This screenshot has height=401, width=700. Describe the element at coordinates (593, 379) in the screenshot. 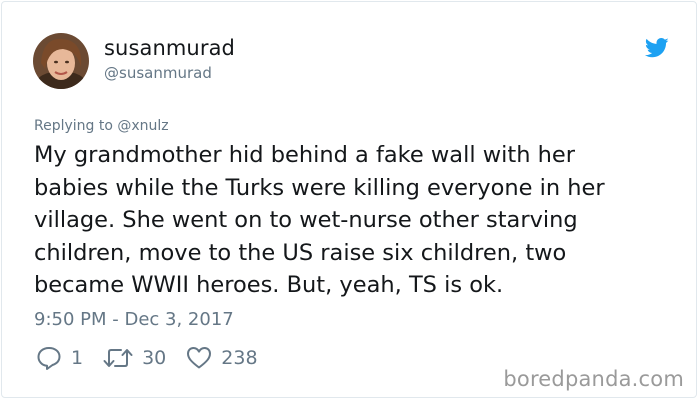

I see `watermark: boredpanda.com` at that location.